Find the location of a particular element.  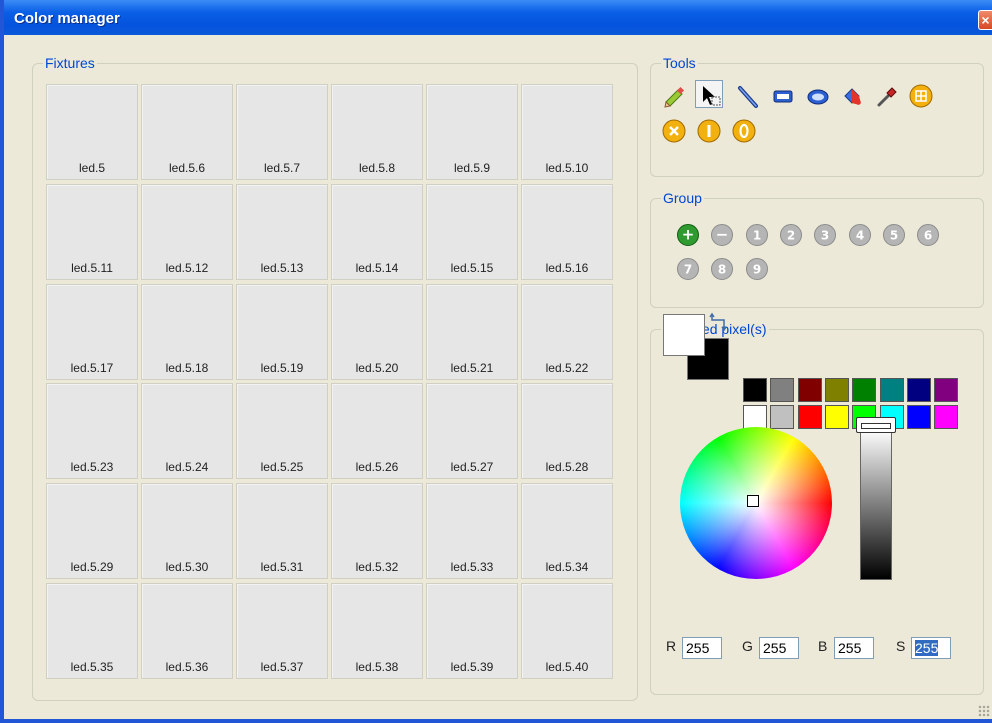

fixture-tile: led.5.9 is located at coordinates (472, 132).